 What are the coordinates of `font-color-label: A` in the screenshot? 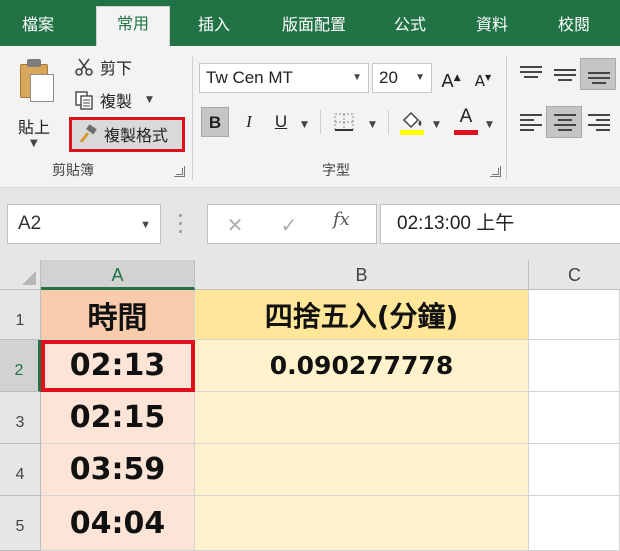 It's located at (466, 116).